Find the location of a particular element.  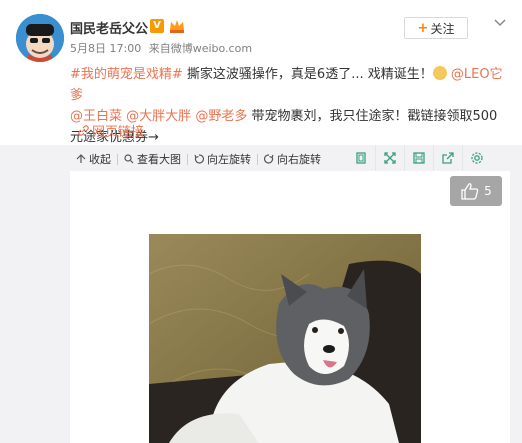

collapse-button: 收起 is located at coordinates (93, 159).